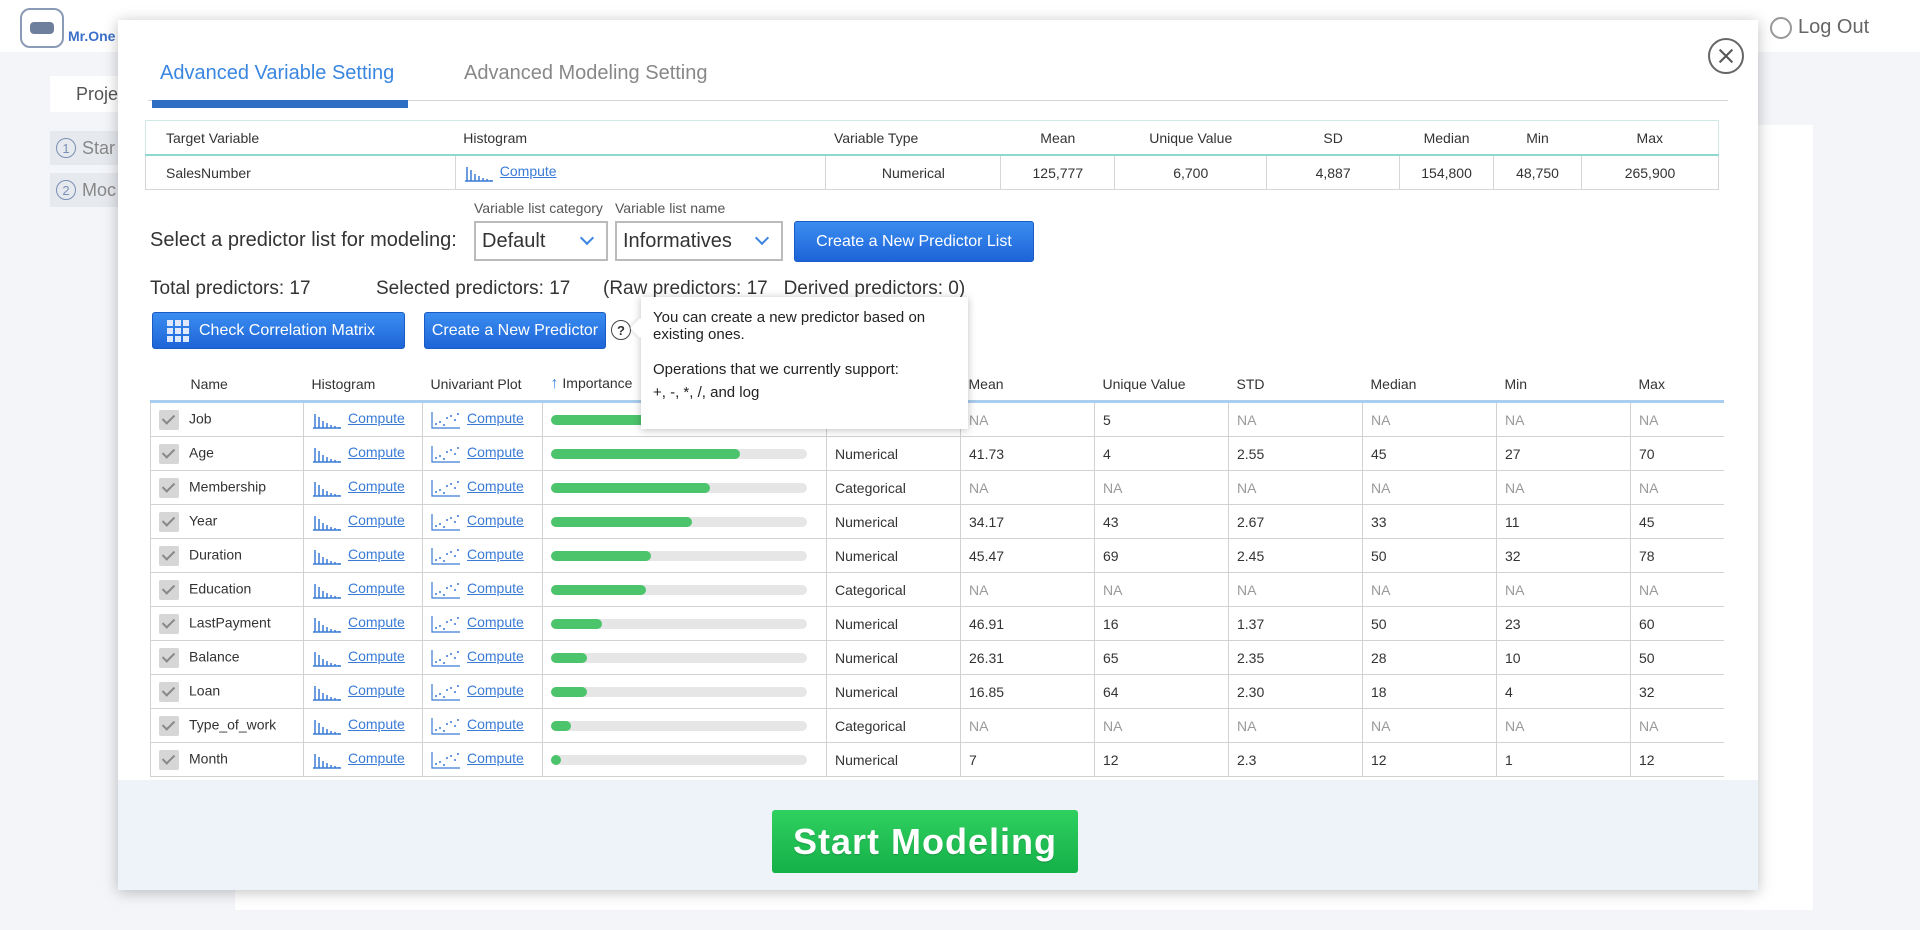  Describe the element at coordinates (914, 241) in the screenshot. I see `create-predictor-list-button: Create a New Predictor List` at that location.